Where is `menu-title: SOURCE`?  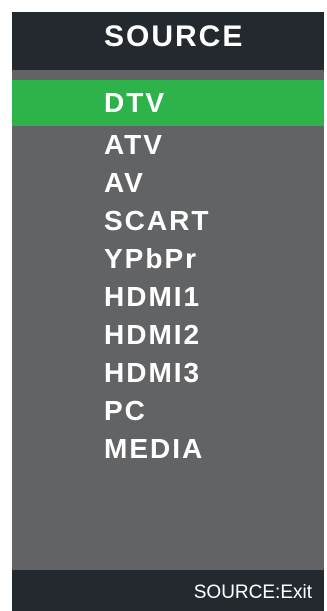
menu-title: SOURCE is located at coordinates (174, 36).